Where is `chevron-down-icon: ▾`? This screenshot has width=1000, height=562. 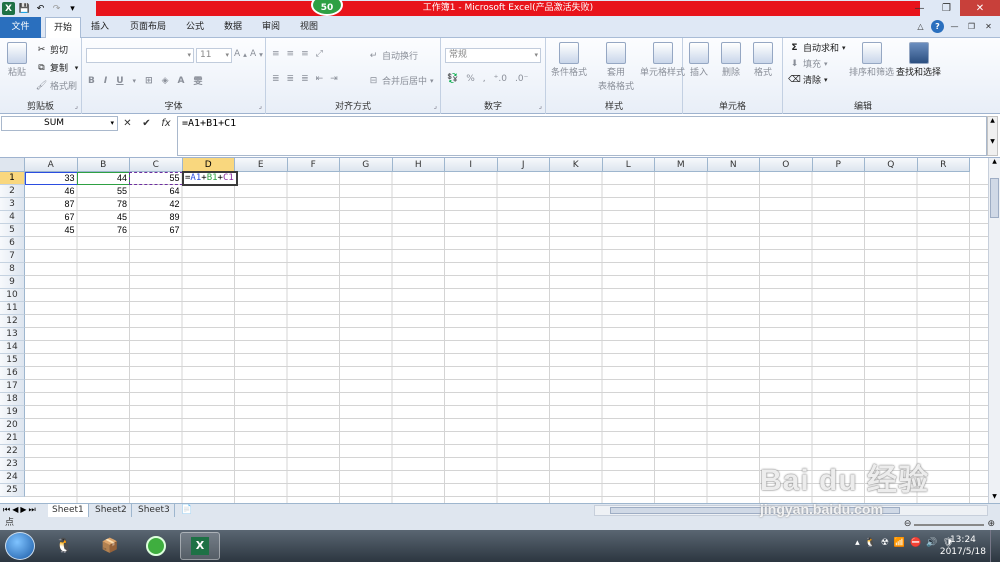 chevron-down-icon: ▾ is located at coordinates (135, 81).